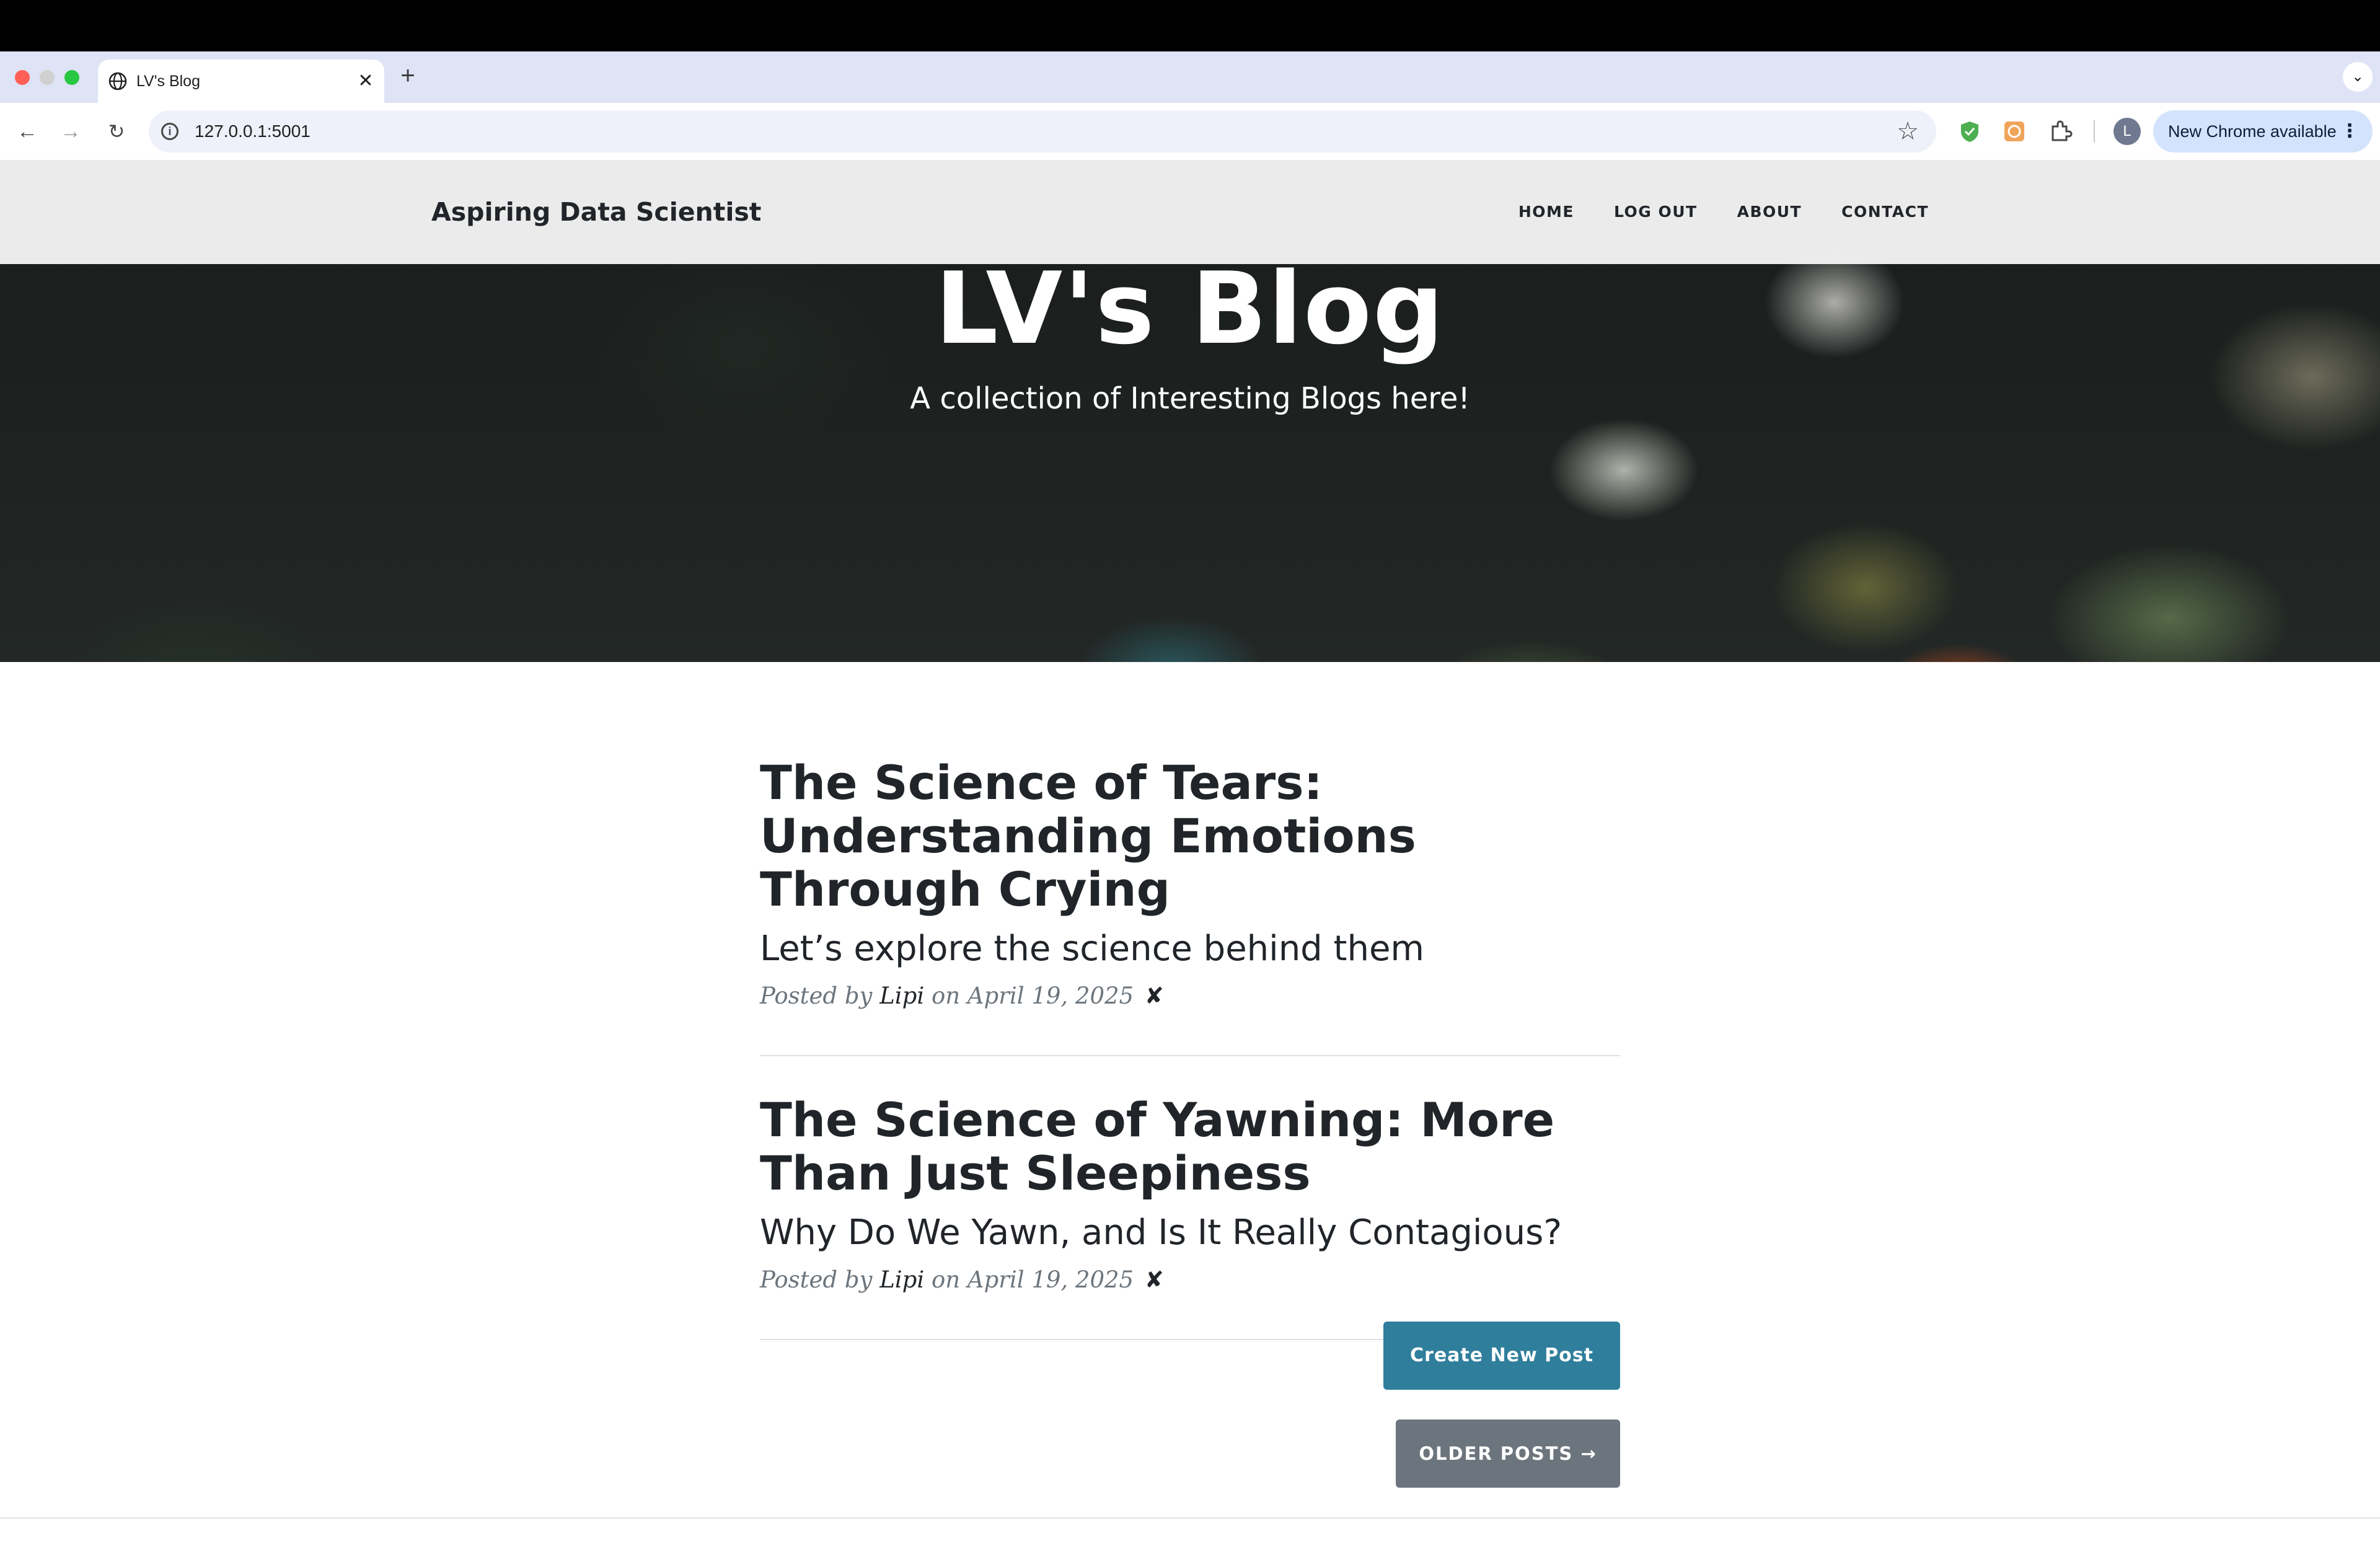 Image resolution: width=2380 pixels, height=1541 pixels. Describe the element at coordinates (27, 131) in the screenshot. I see `back-arrow-icon: ←` at that location.